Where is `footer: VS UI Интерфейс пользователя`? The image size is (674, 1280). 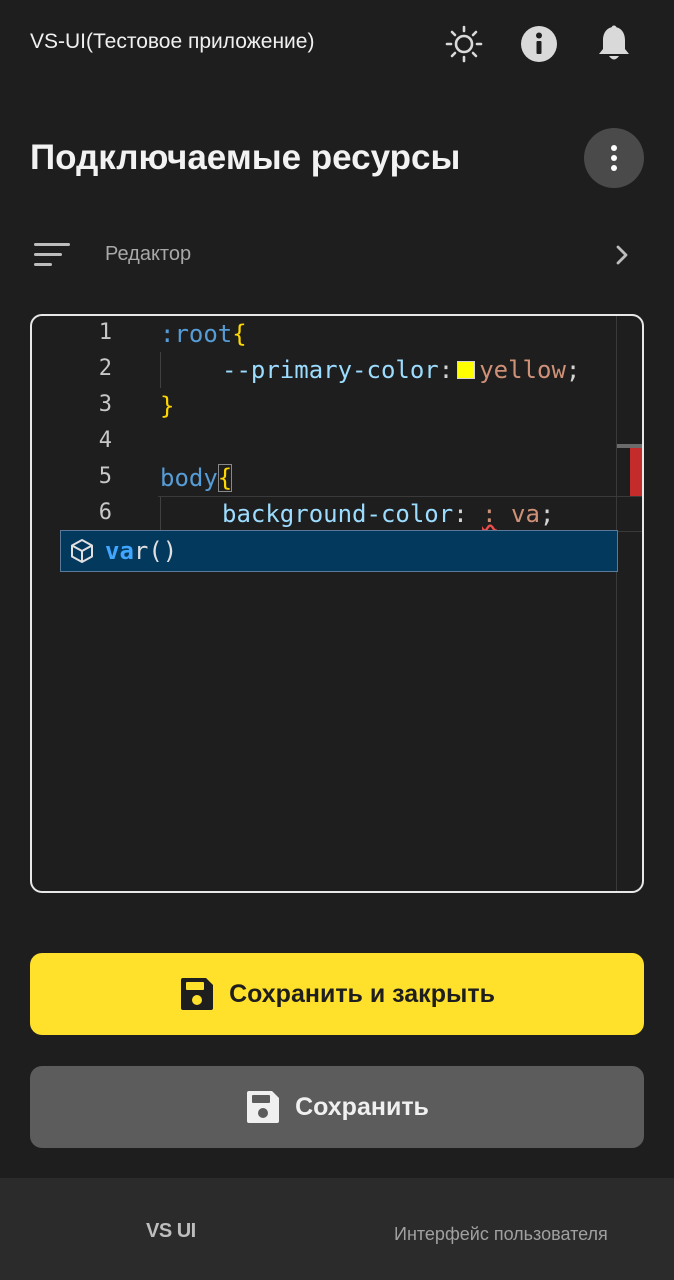 footer: VS UI Интерфейс пользователя is located at coordinates (337, 1229).